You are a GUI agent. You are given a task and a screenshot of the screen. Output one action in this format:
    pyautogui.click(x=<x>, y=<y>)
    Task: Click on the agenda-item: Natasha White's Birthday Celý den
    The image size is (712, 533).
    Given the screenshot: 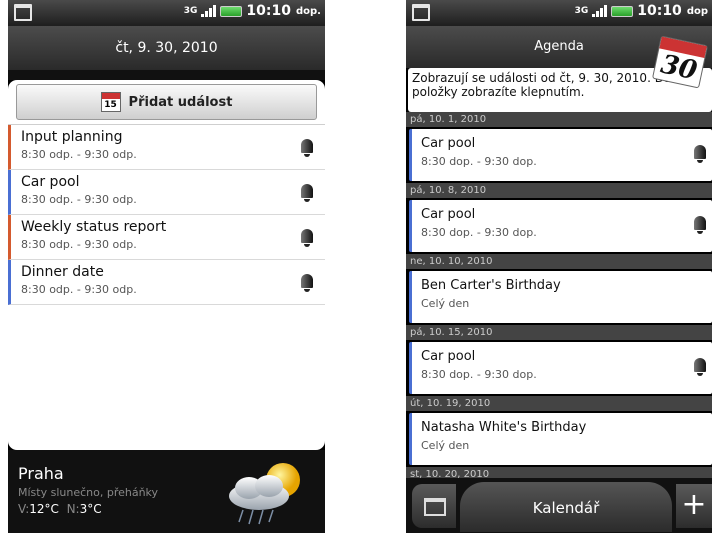 What is the action you would take?
    pyautogui.click(x=560, y=439)
    